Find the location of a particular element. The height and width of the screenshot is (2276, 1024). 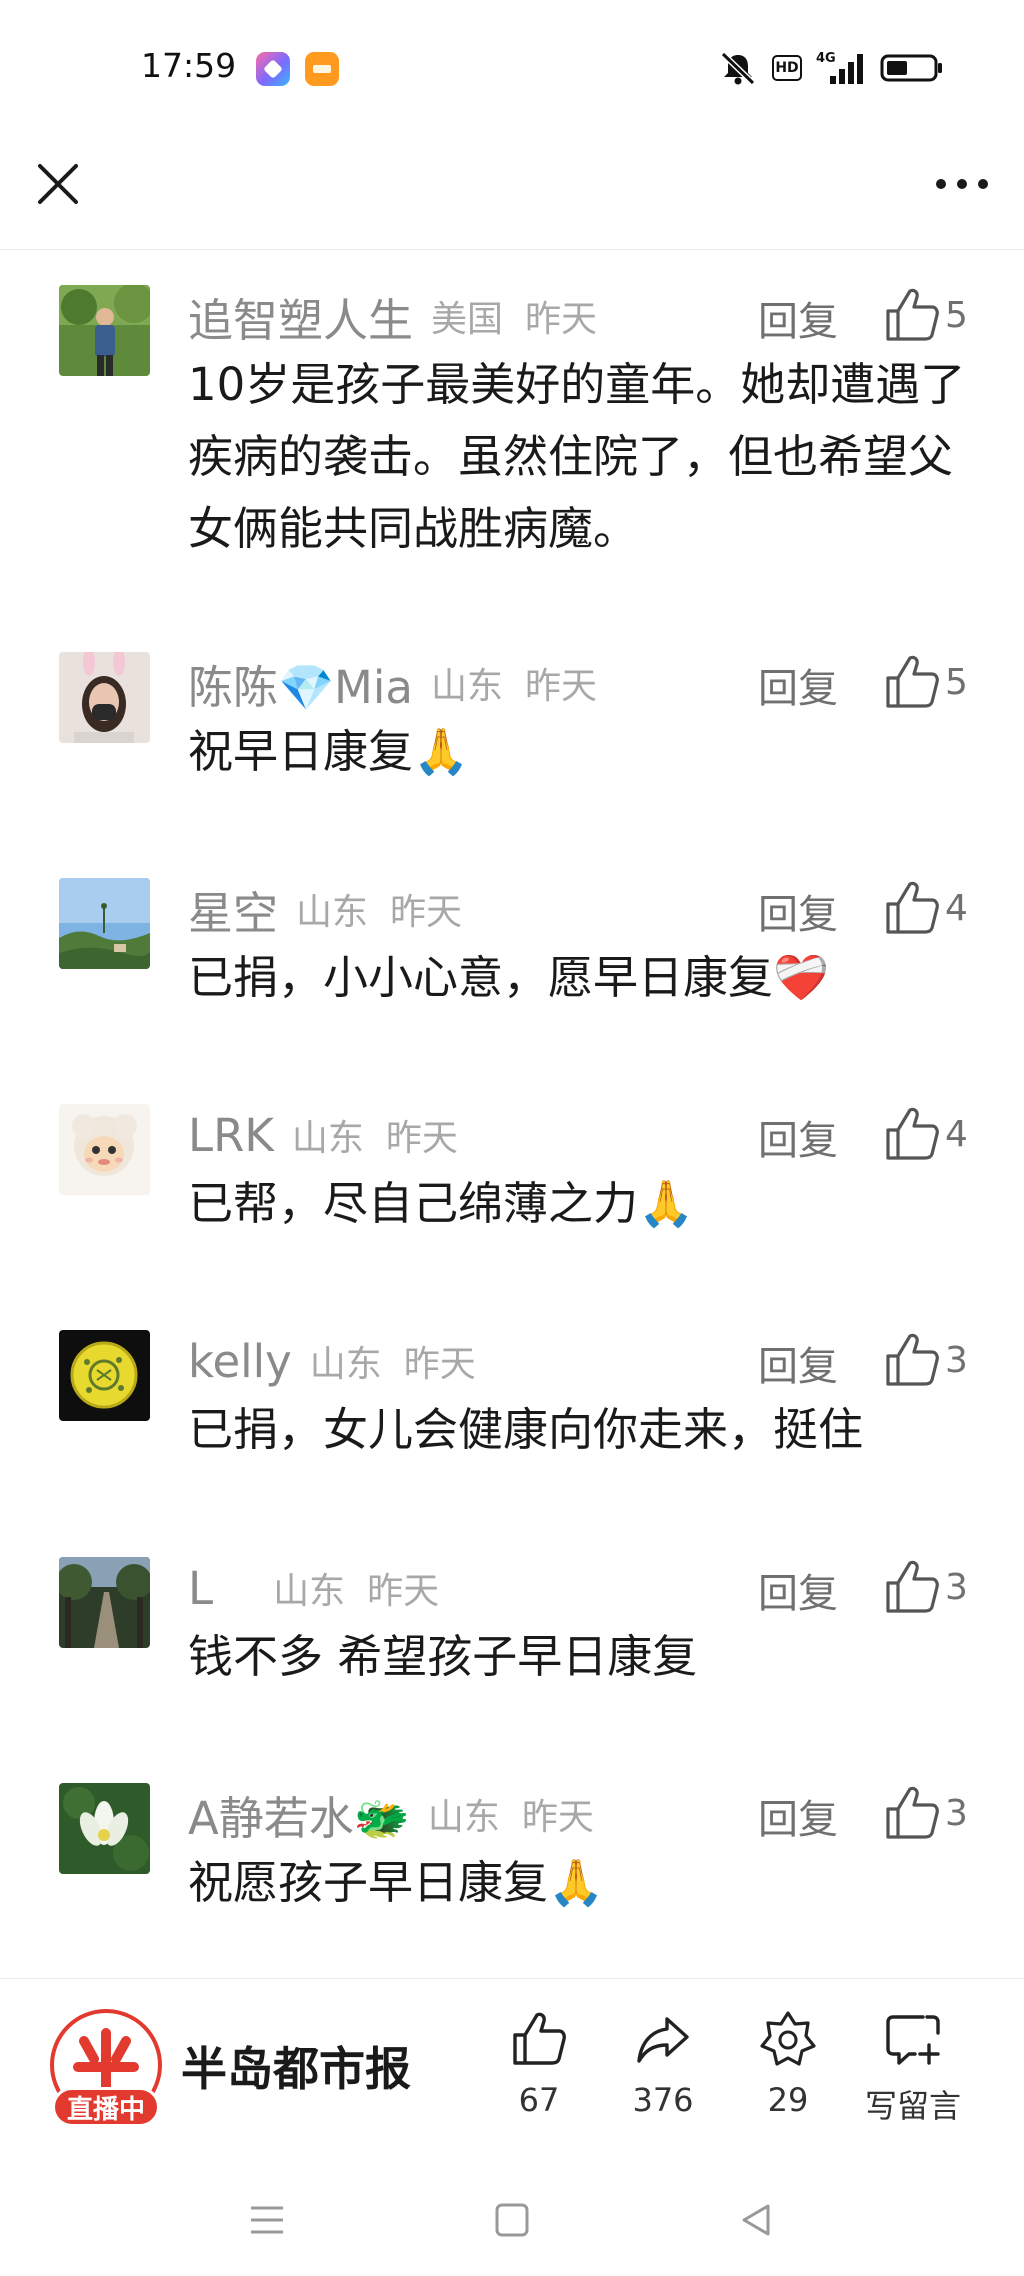

menu-nav-button is located at coordinates (267, 2220).